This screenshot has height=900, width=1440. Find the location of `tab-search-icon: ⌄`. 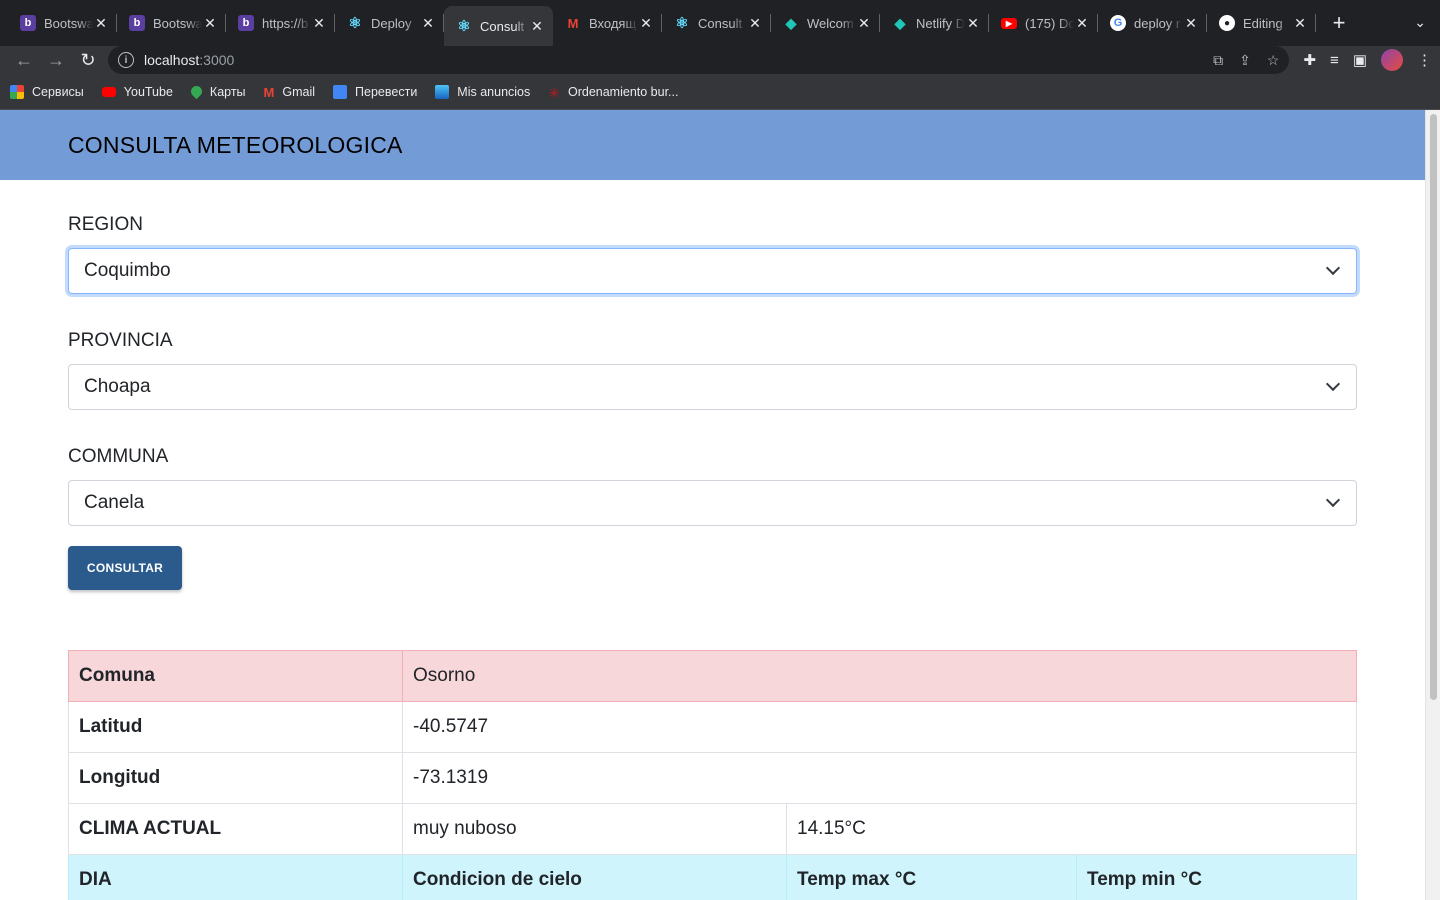

tab-search-icon: ⌄ is located at coordinates (1420, 22).